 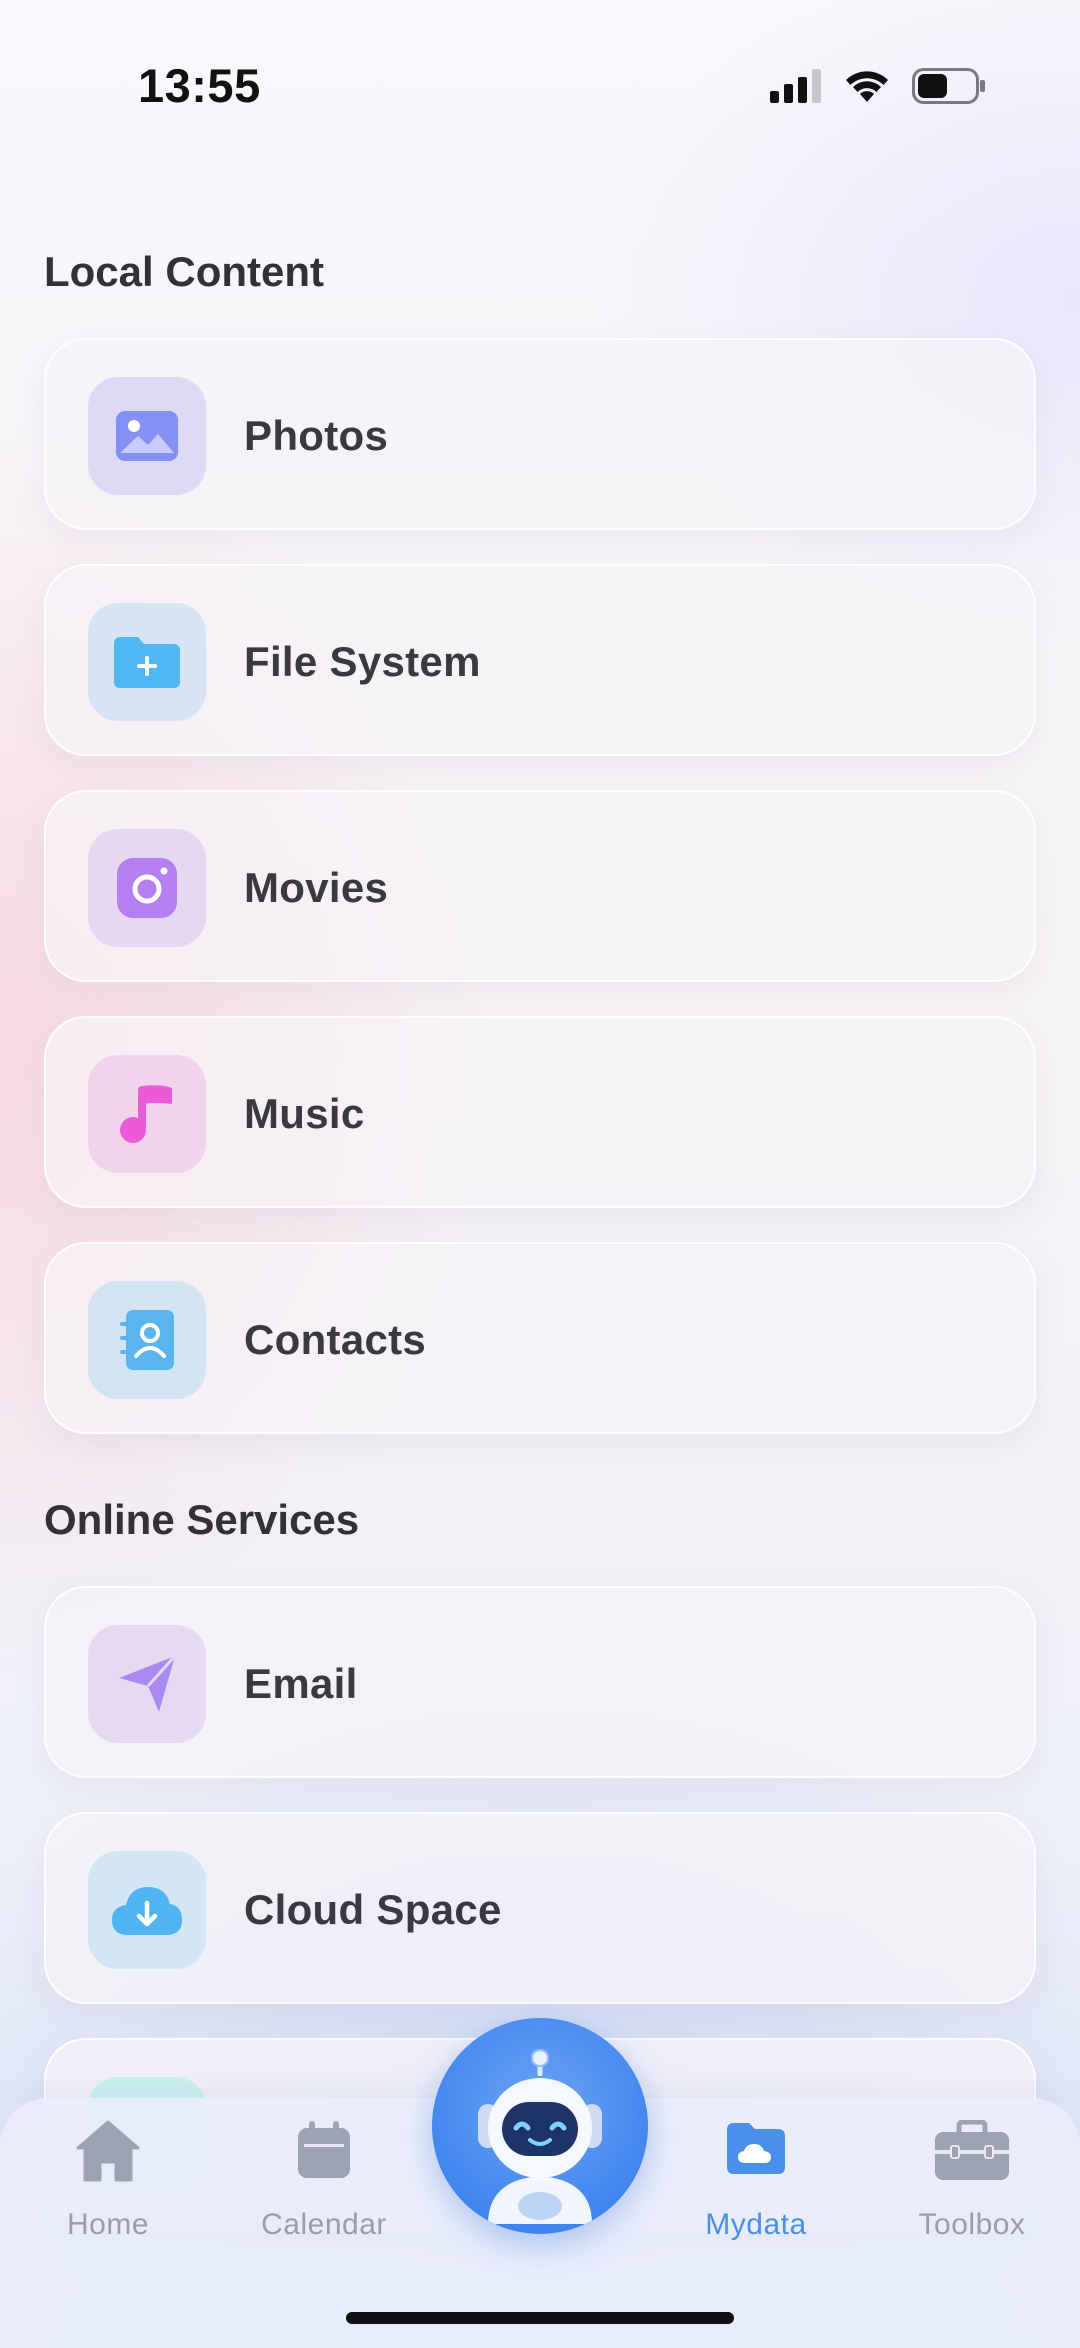 I want to click on contacts-book-icon-tile, so click(x=147, y=1340).